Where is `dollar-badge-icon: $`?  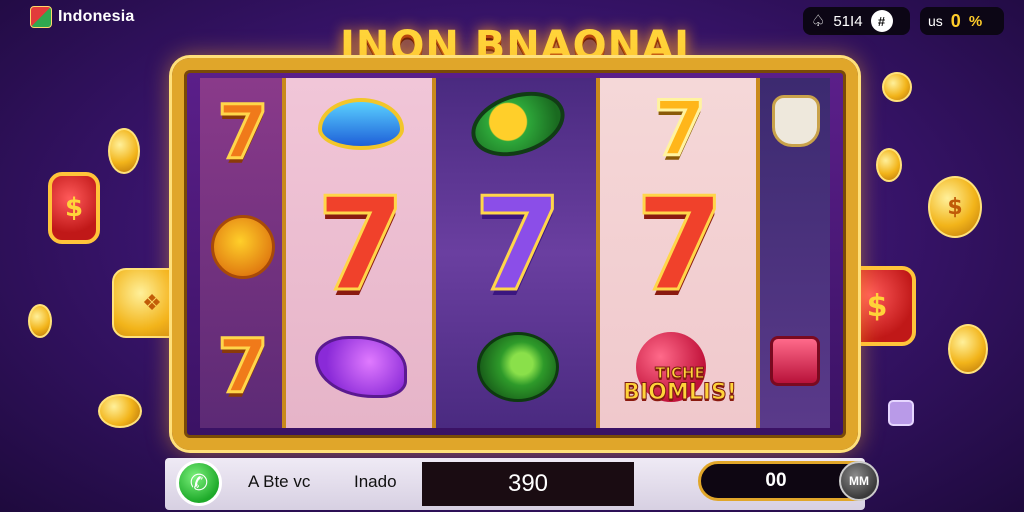
dollar-badge-icon: $ is located at coordinates (74, 208).